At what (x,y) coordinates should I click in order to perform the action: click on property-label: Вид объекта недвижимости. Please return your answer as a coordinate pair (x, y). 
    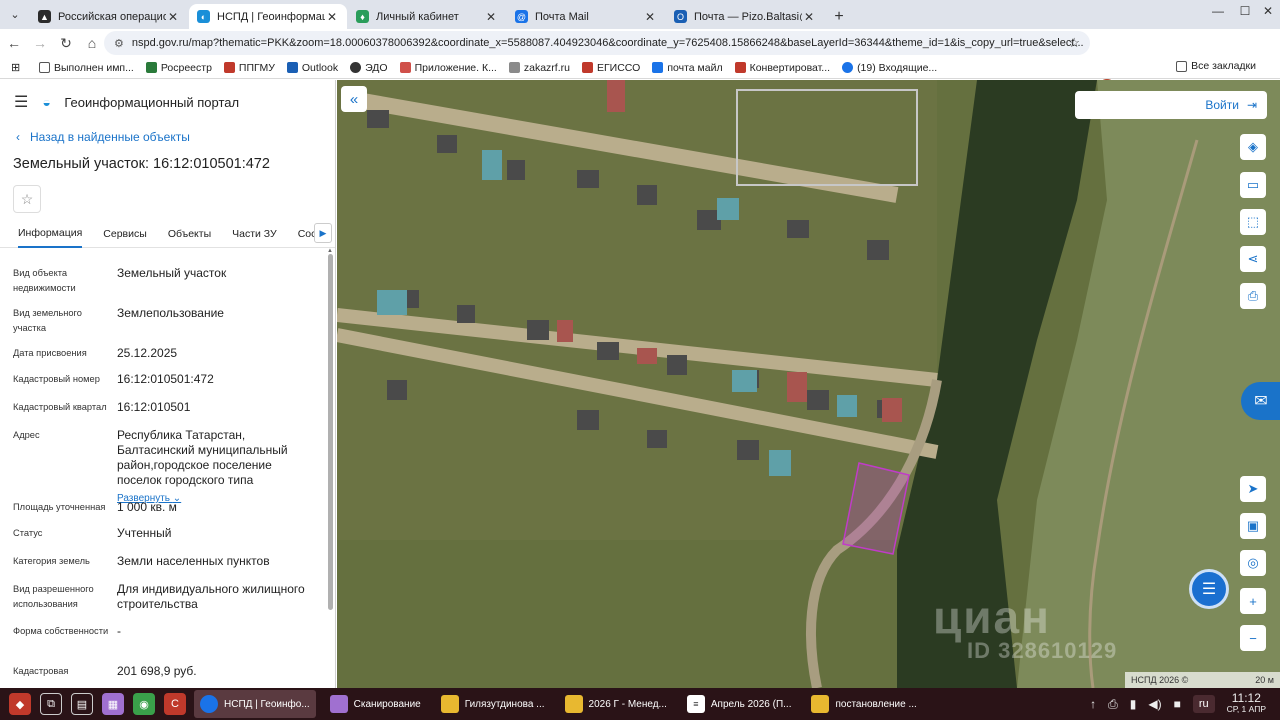
    Looking at the image, I should click on (44, 280).